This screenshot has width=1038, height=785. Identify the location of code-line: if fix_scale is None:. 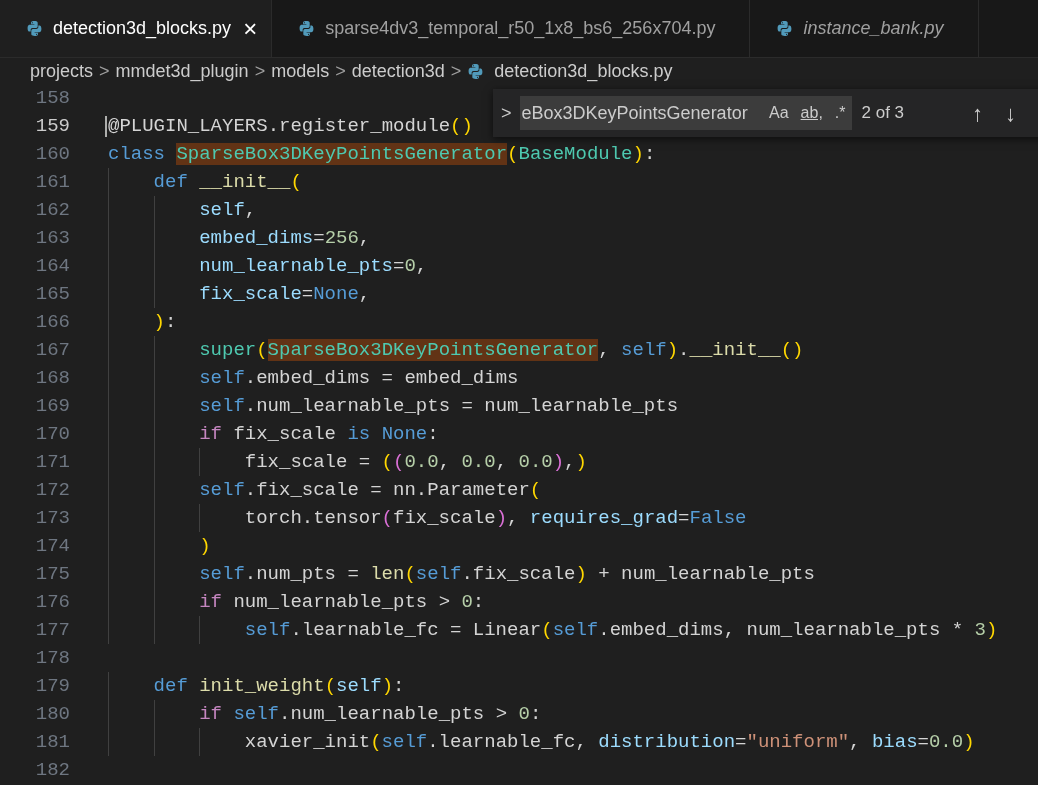
(319, 434).